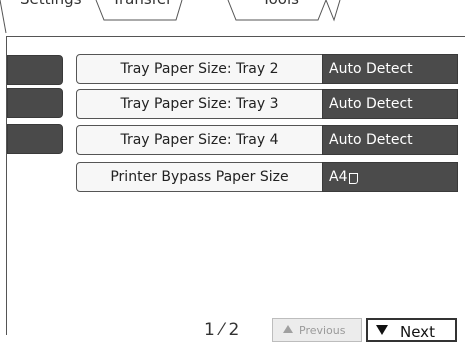 This screenshot has height=342, width=465. Describe the element at coordinates (199, 140) in the screenshot. I see `tray-4-paper-size-button: Tray Paper Size: Tray 4` at that location.